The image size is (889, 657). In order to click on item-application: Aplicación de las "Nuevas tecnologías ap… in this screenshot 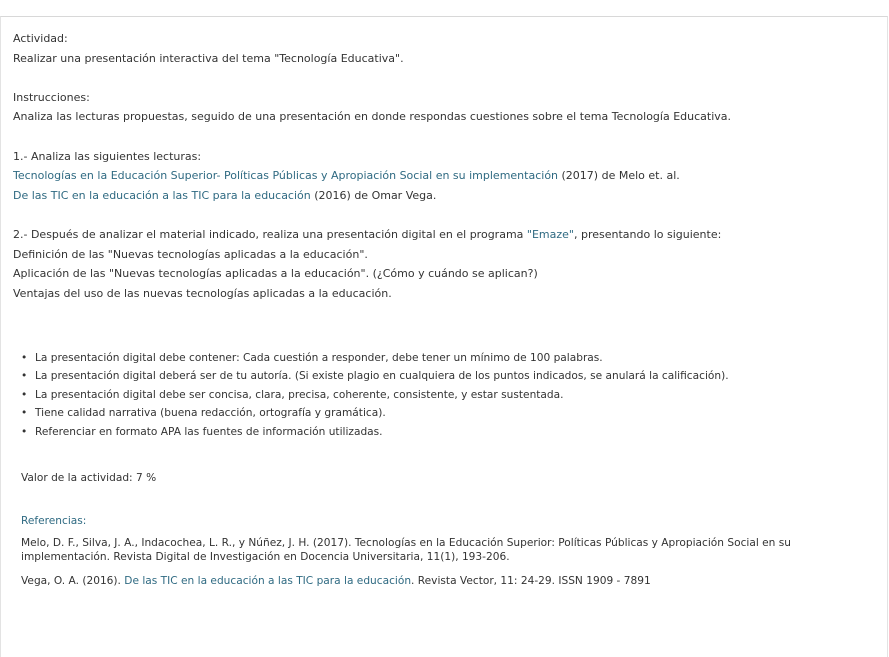, I will do `click(275, 274)`.